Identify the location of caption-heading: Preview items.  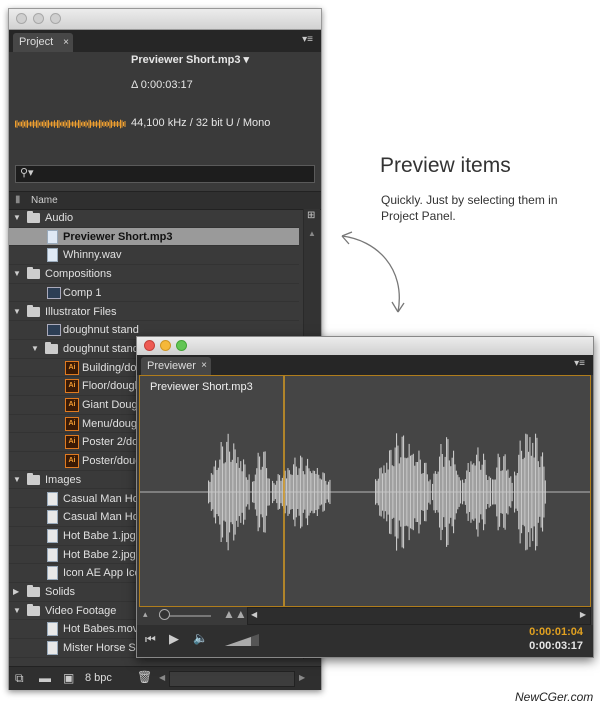
(445, 165).